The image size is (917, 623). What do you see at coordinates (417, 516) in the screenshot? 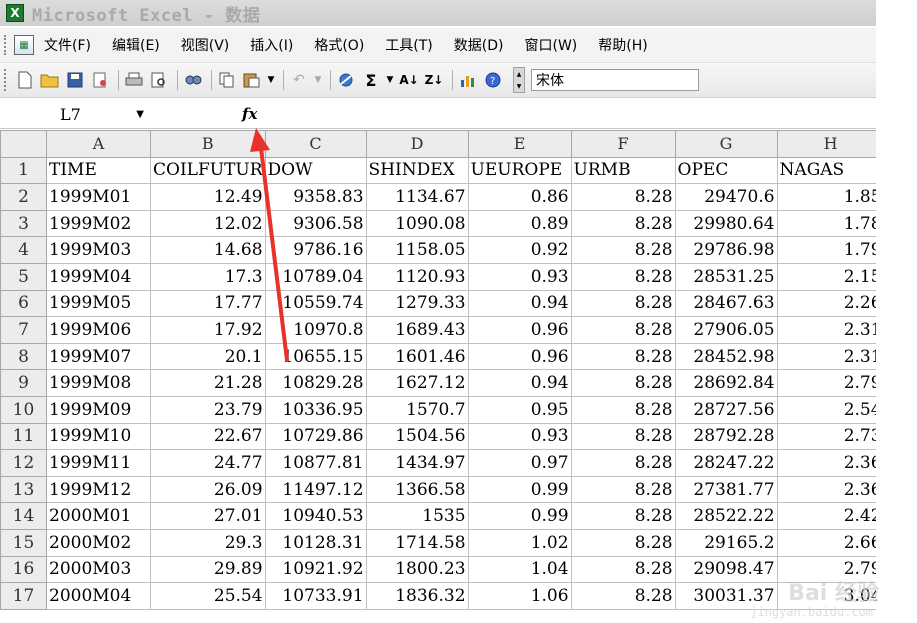
I see `cell-d14: 1535` at bounding box center [417, 516].